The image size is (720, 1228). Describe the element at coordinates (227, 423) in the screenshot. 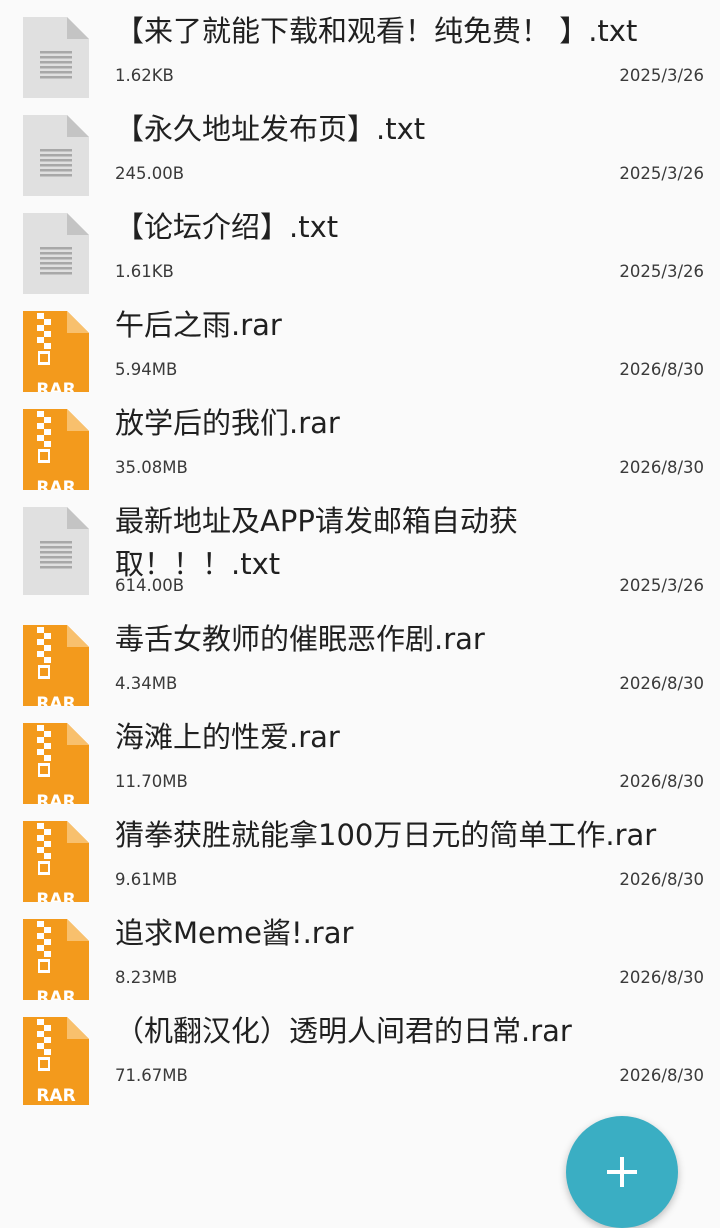

I see `file-name: 放学后的我们.rar` at that location.